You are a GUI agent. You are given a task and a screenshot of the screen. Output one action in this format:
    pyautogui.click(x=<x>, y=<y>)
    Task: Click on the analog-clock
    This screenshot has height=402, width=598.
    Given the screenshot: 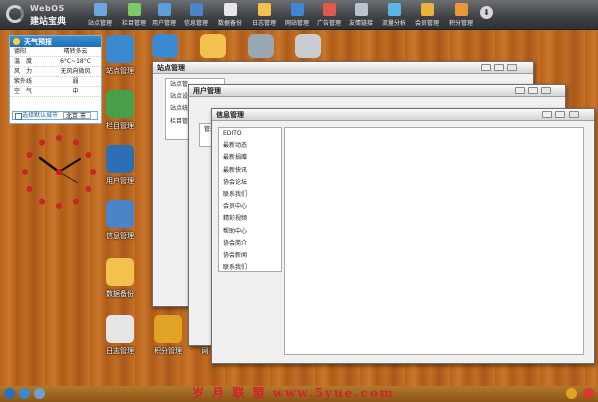 What is the action you would take?
    pyautogui.click(x=59, y=172)
    